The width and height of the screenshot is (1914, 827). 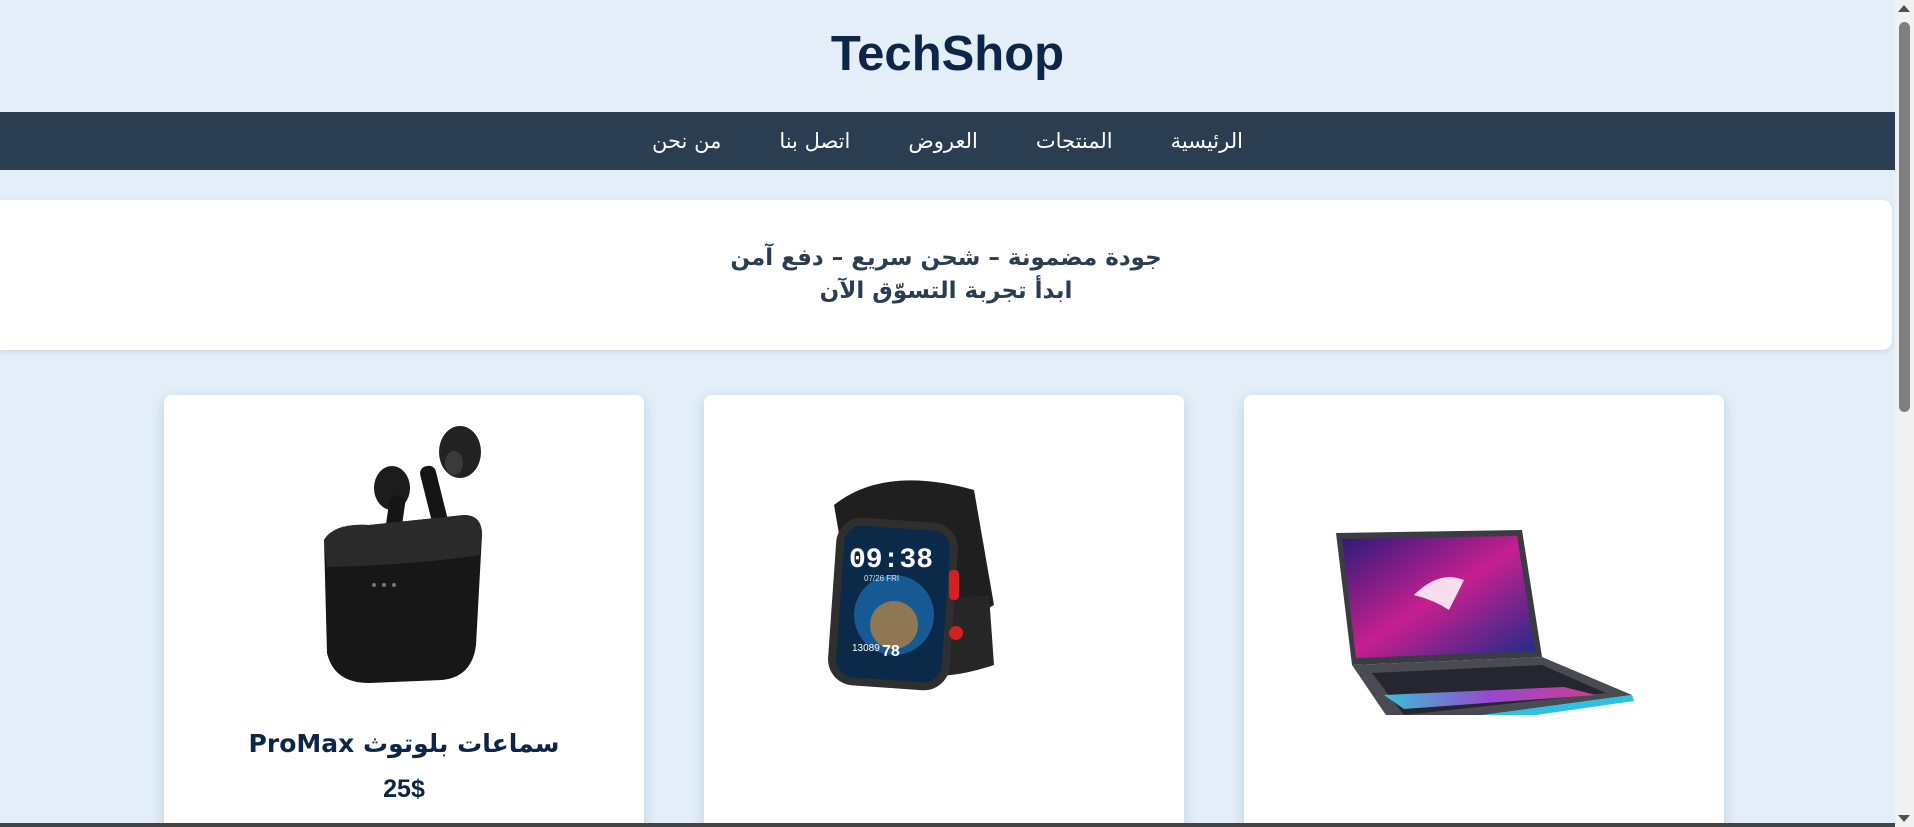 What do you see at coordinates (942, 141) in the screenshot?
I see `nav-link-offers: العروض` at bounding box center [942, 141].